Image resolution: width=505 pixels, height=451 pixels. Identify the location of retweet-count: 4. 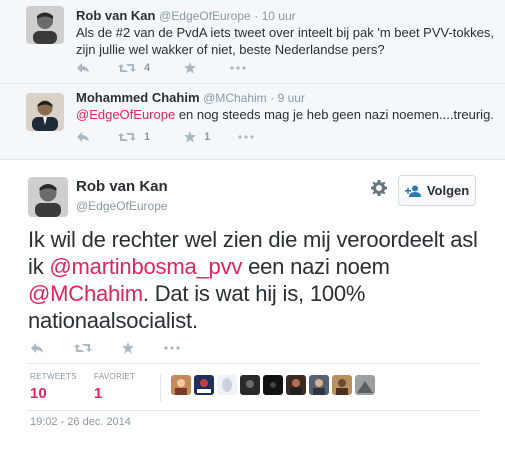
(147, 68).